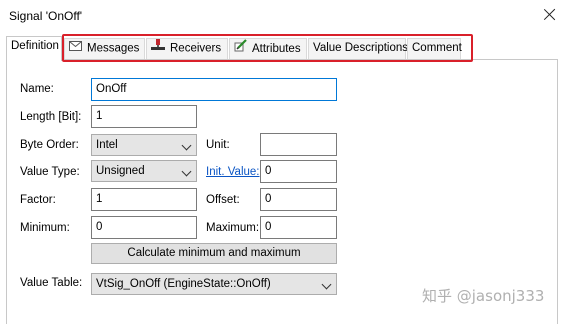  Describe the element at coordinates (107, 145) in the screenshot. I see `byte-order-value: Intel` at that location.